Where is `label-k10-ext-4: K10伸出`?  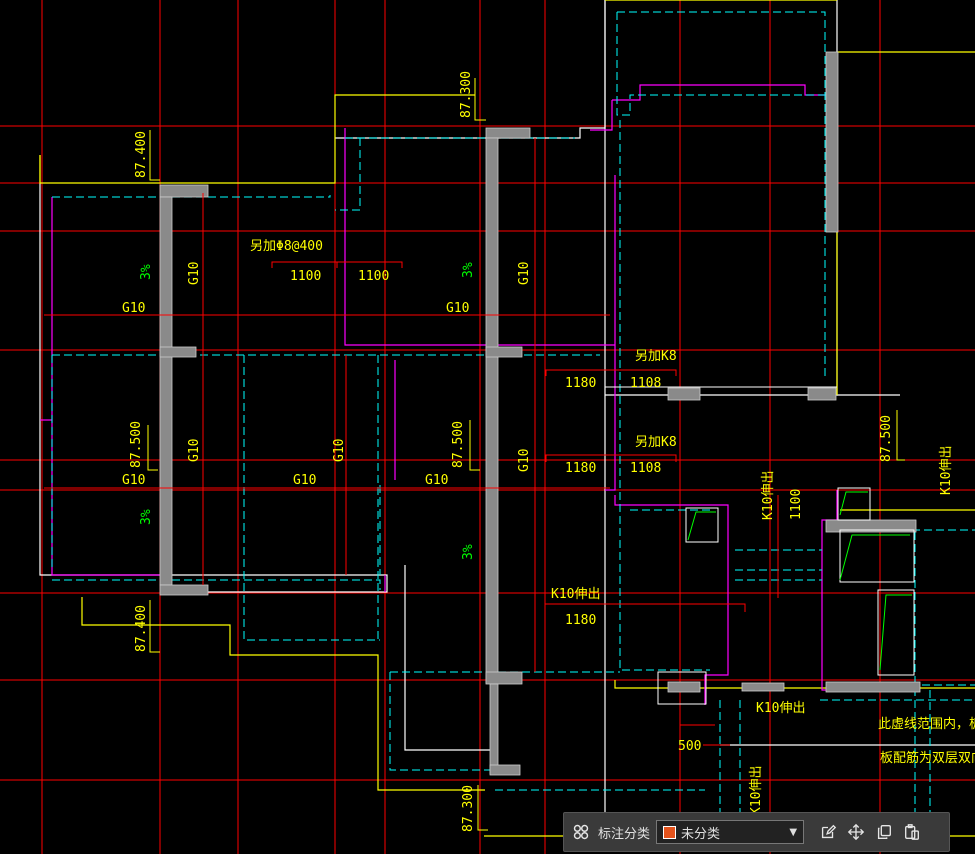 label-k10-ext-4: K10伸出 is located at coordinates (780, 708).